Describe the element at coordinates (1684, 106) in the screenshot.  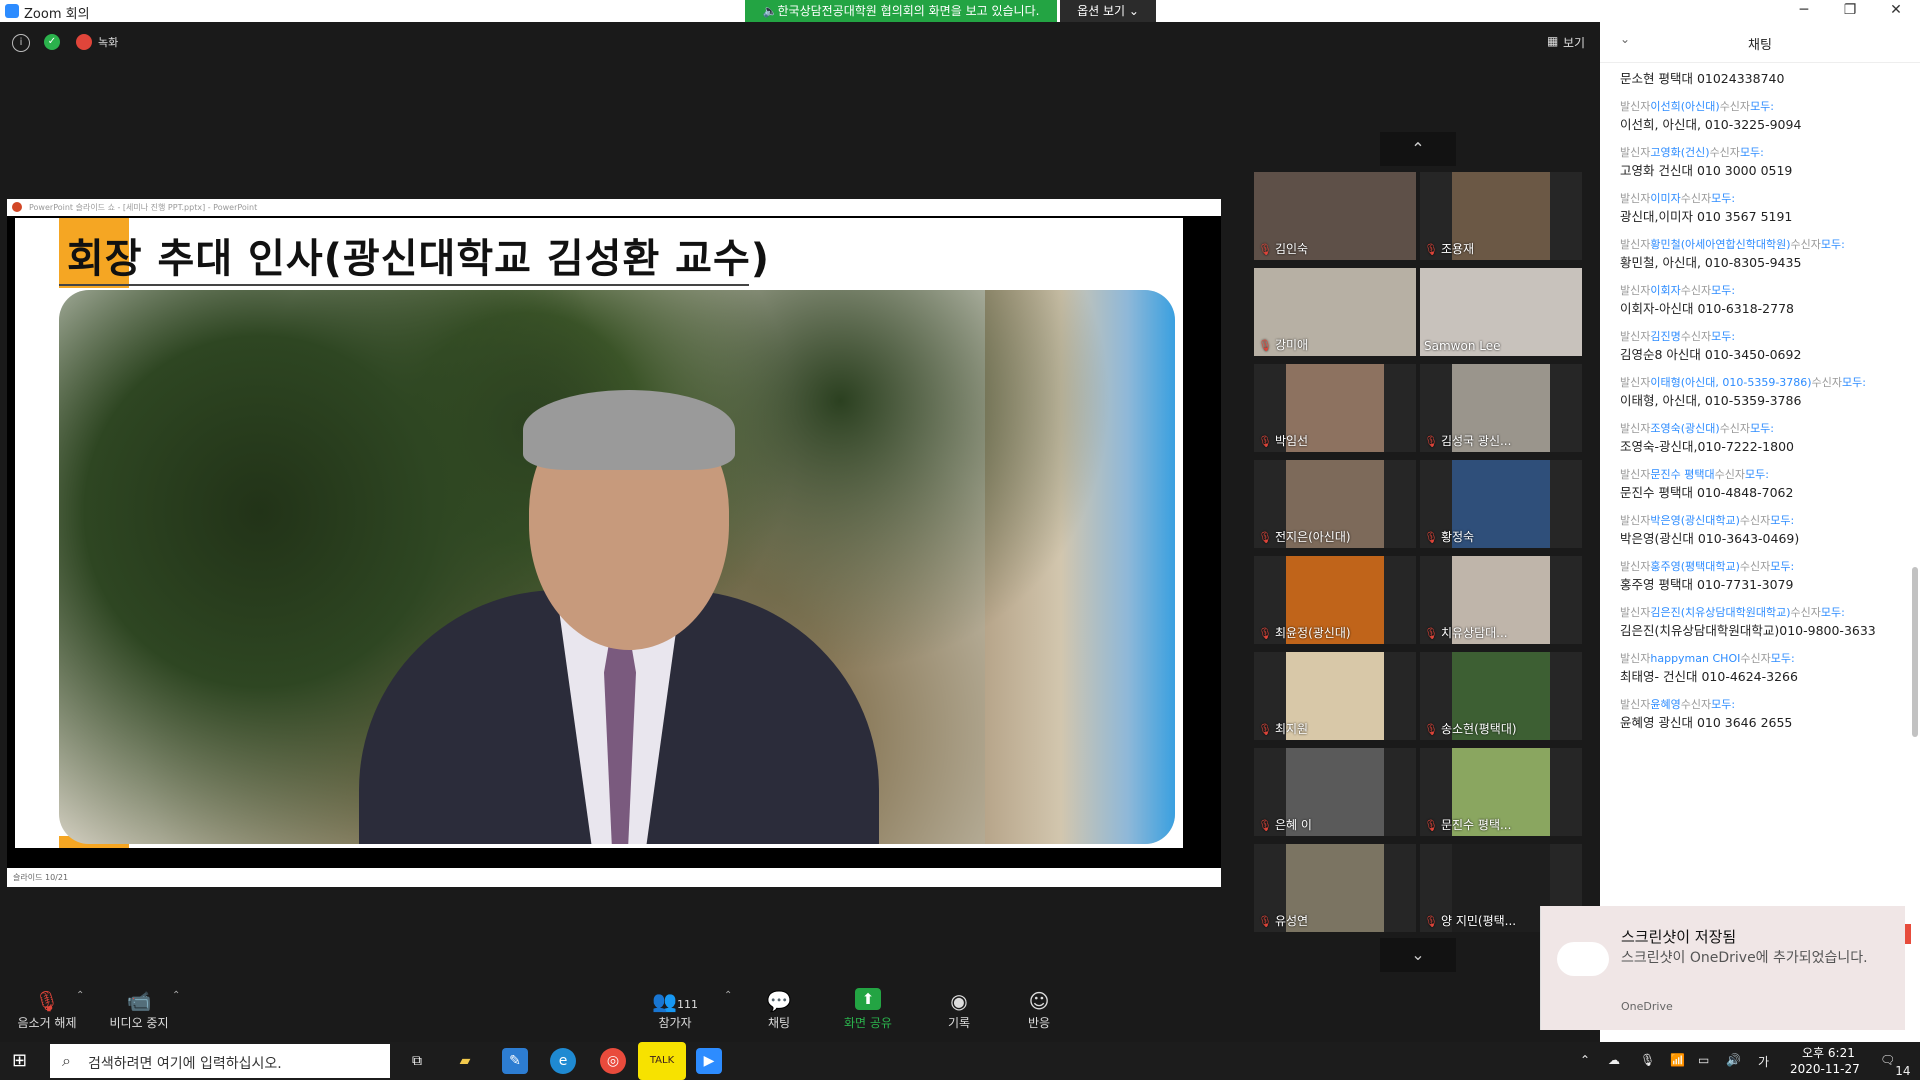
I see `sender-name: 이선희(아신대)` at that location.